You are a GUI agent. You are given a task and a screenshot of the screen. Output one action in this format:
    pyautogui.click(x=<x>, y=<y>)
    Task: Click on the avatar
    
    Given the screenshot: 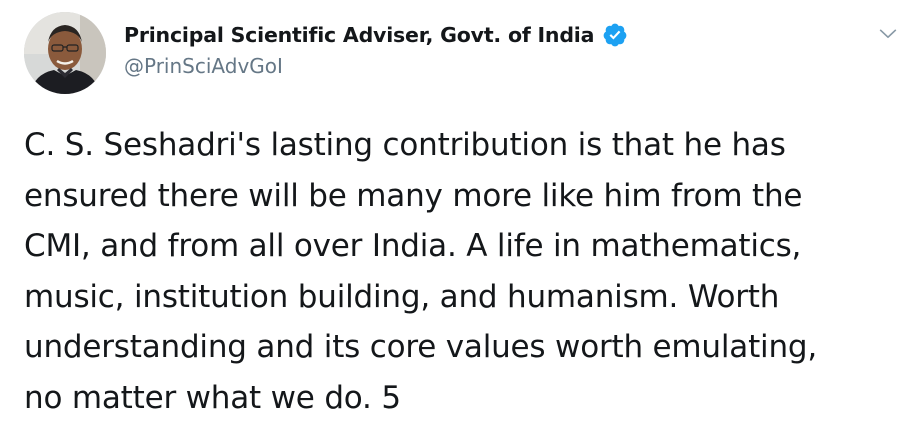 What is the action you would take?
    pyautogui.click(x=65, y=53)
    